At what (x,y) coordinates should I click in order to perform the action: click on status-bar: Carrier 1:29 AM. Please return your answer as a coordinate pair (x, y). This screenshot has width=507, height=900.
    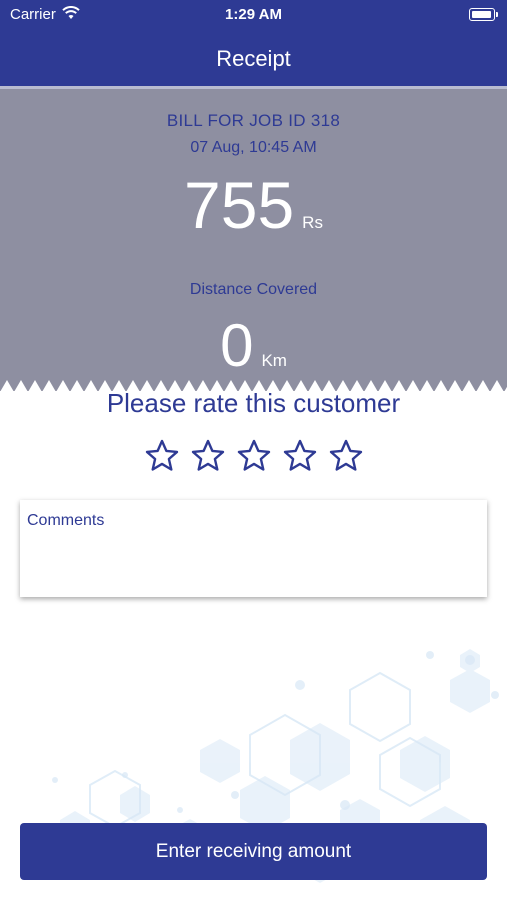
    Looking at the image, I should click on (253, 14).